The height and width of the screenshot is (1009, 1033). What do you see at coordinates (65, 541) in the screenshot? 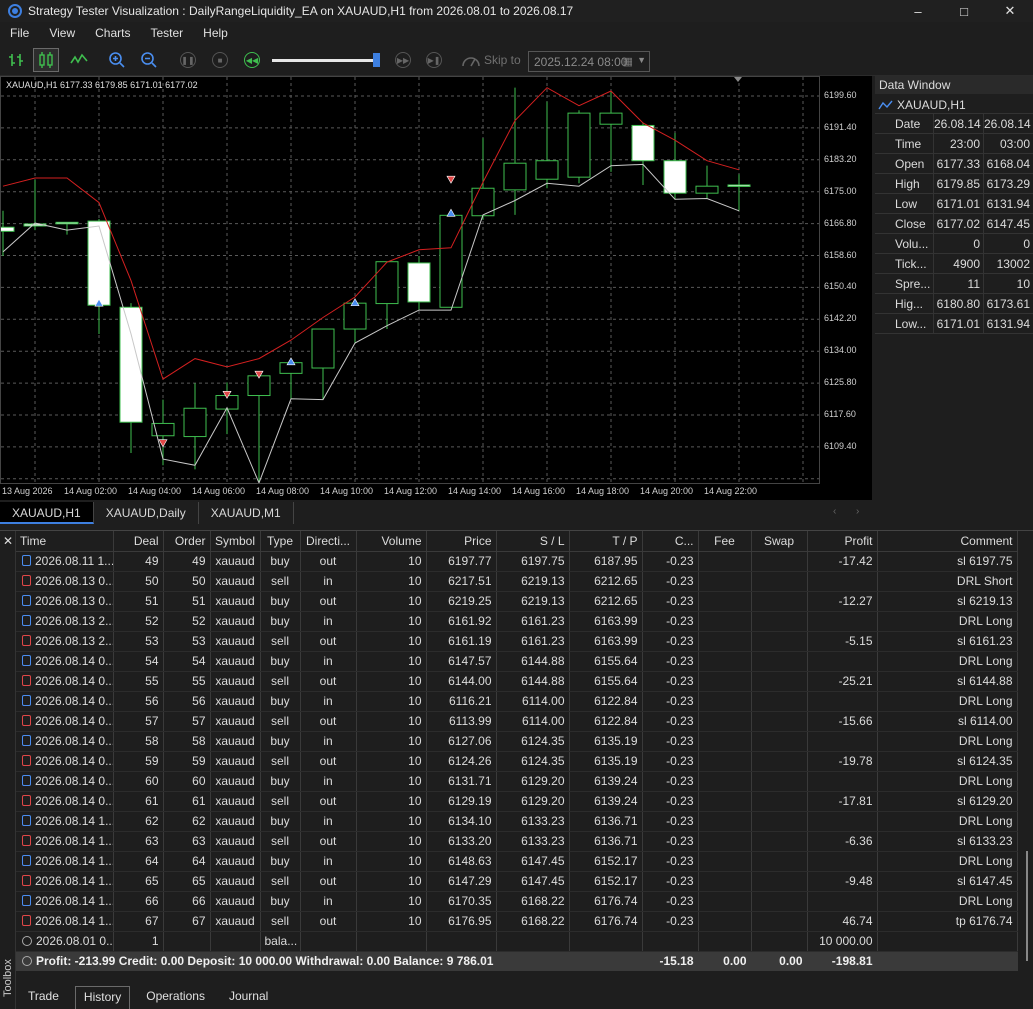
I see `column-header: Time` at bounding box center [65, 541].